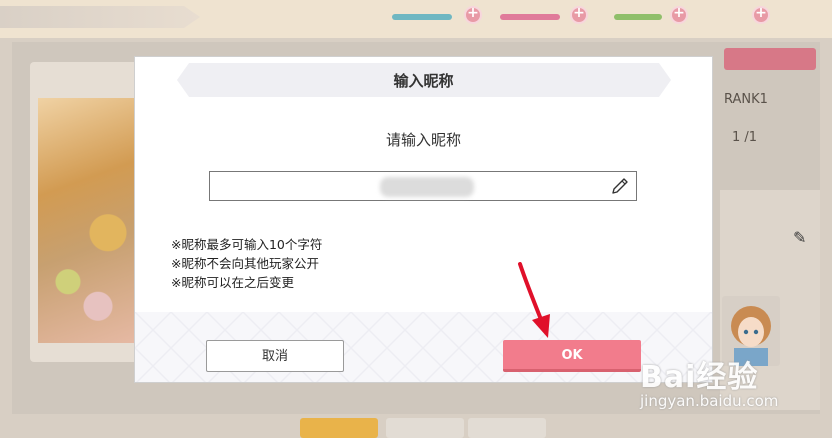 Image resolution: width=832 pixels, height=438 pixels. I want to click on pencil-icon, so click(620, 186).